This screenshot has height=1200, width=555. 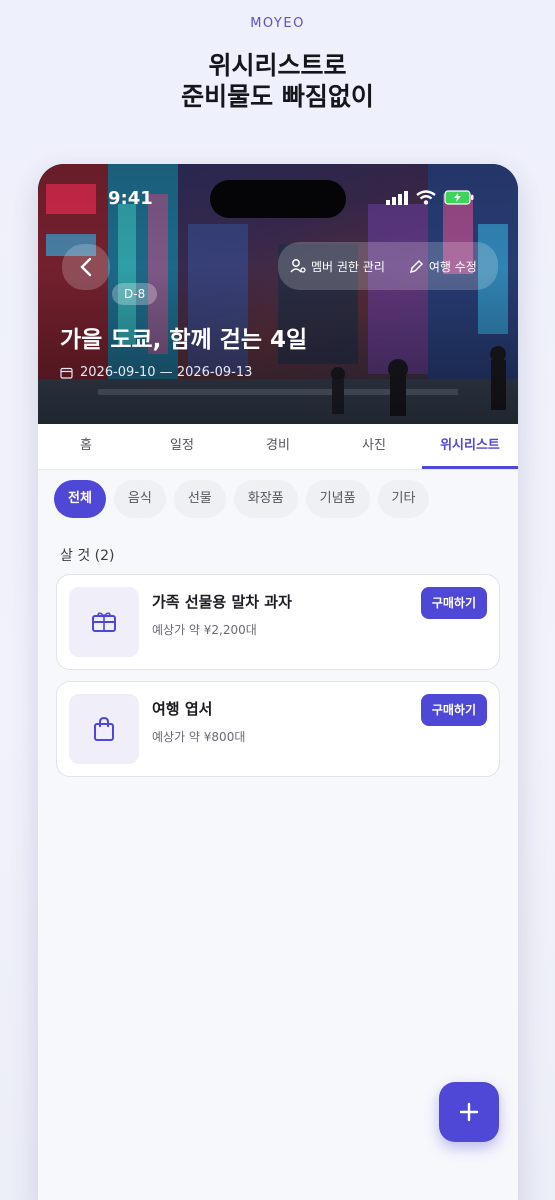 I want to click on plus-icon, so click(x=469, y=1112).